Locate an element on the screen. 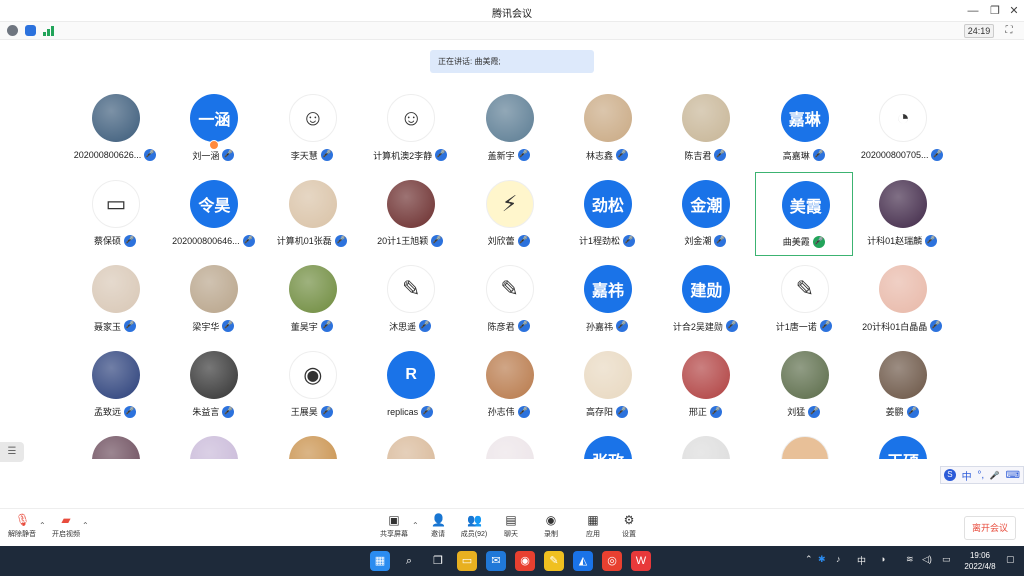 Image resolution: width=1024 pixels, height=576 pixels. participant-tile: ✎ 沐思遥 🎤 is located at coordinates (410, 299).